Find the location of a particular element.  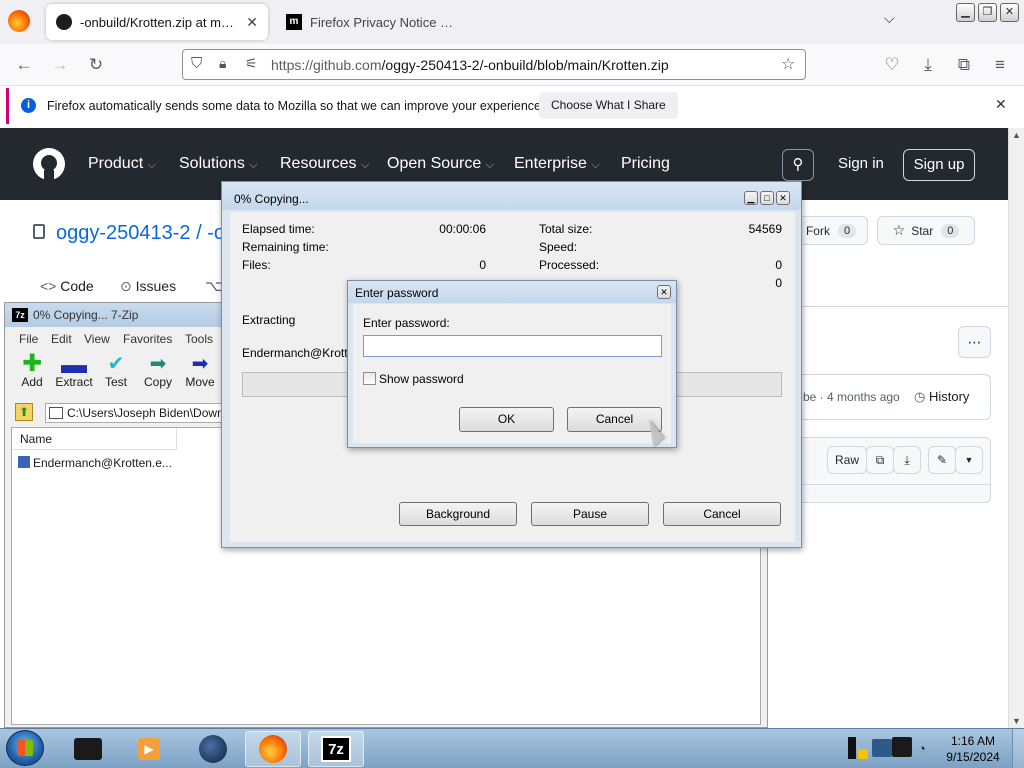

tray-flag-icon is located at coordinates (863, 754).